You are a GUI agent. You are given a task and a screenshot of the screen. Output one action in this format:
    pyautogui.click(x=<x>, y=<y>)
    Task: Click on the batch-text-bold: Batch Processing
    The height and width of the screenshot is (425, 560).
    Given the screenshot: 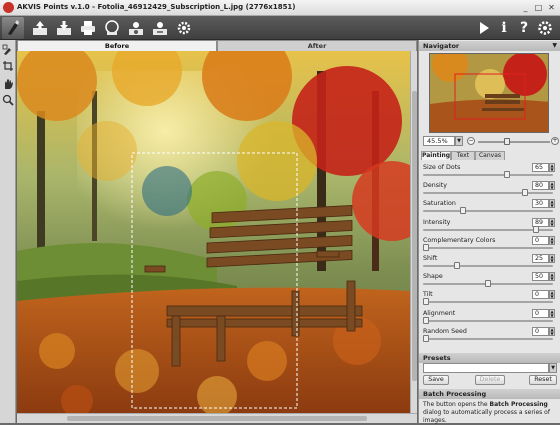 What is the action you would take?
    pyautogui.click(x=518, y=404)
    